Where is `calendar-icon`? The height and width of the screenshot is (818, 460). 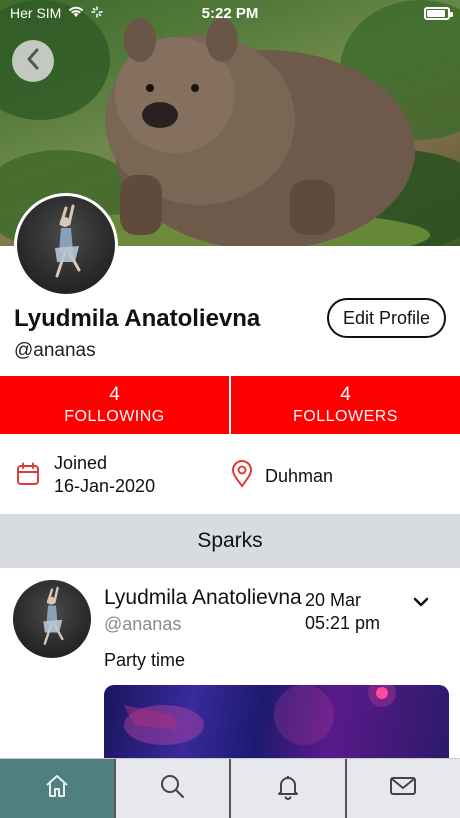 calendar-icon is located at coordinates (28, 476).